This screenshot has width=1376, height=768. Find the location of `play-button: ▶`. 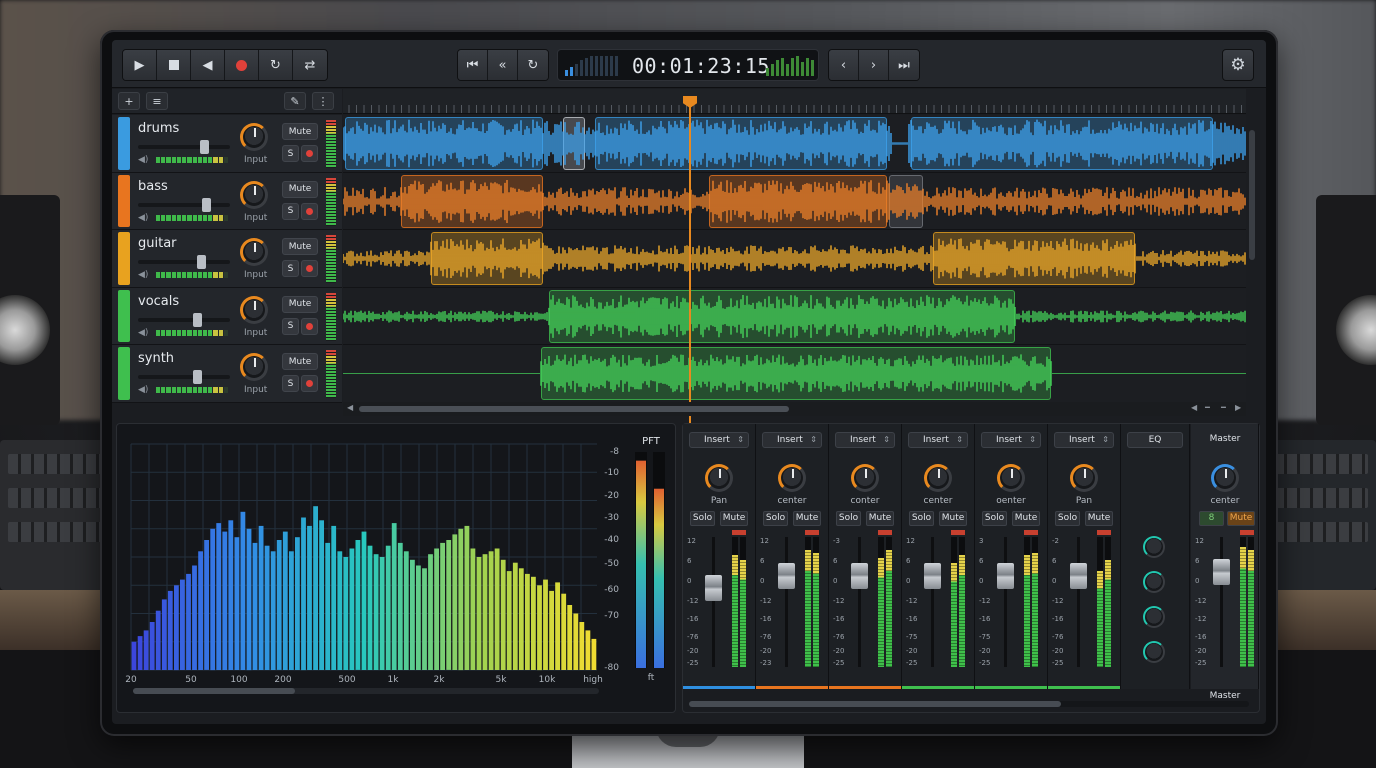

play-button: ▶ is located at coordinates (140, 65).